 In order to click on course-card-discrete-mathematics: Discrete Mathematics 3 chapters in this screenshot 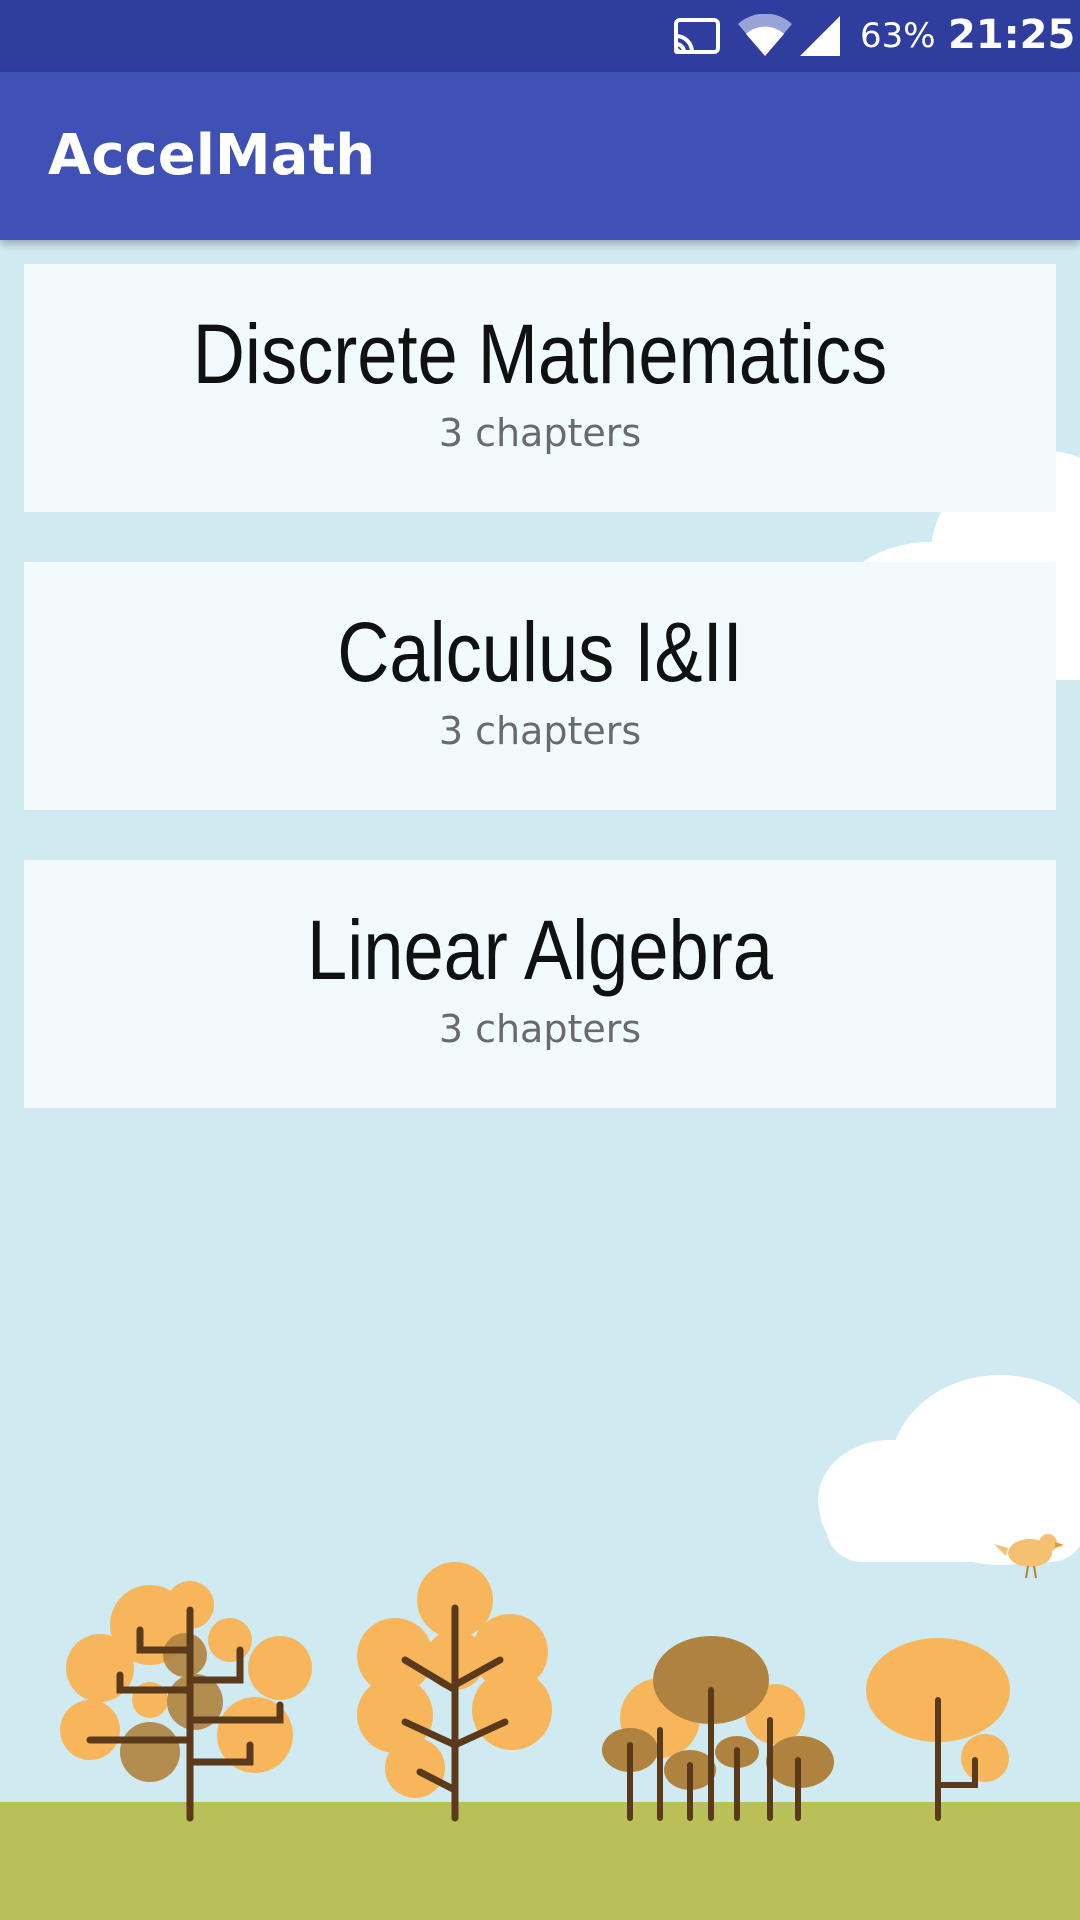, I will do `click(540, 388)`.